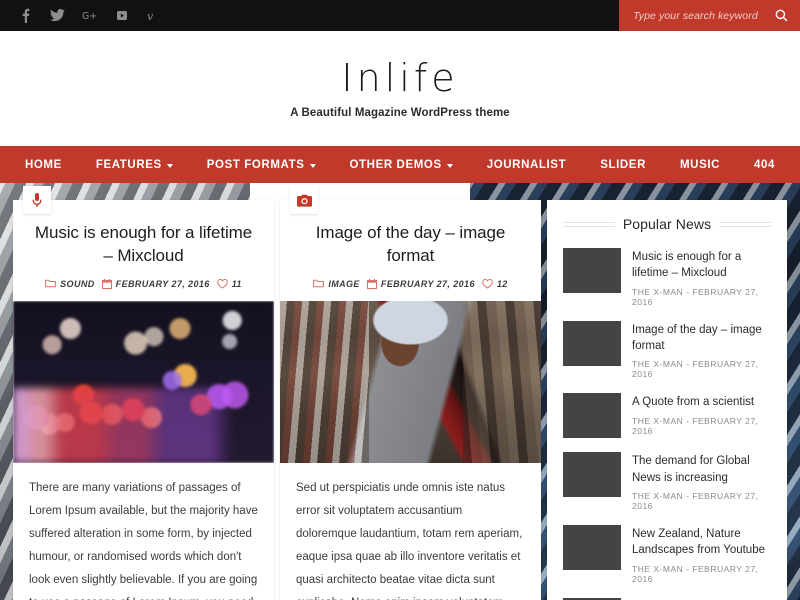  I want to click on svg-text: G+, so click(89, 16).